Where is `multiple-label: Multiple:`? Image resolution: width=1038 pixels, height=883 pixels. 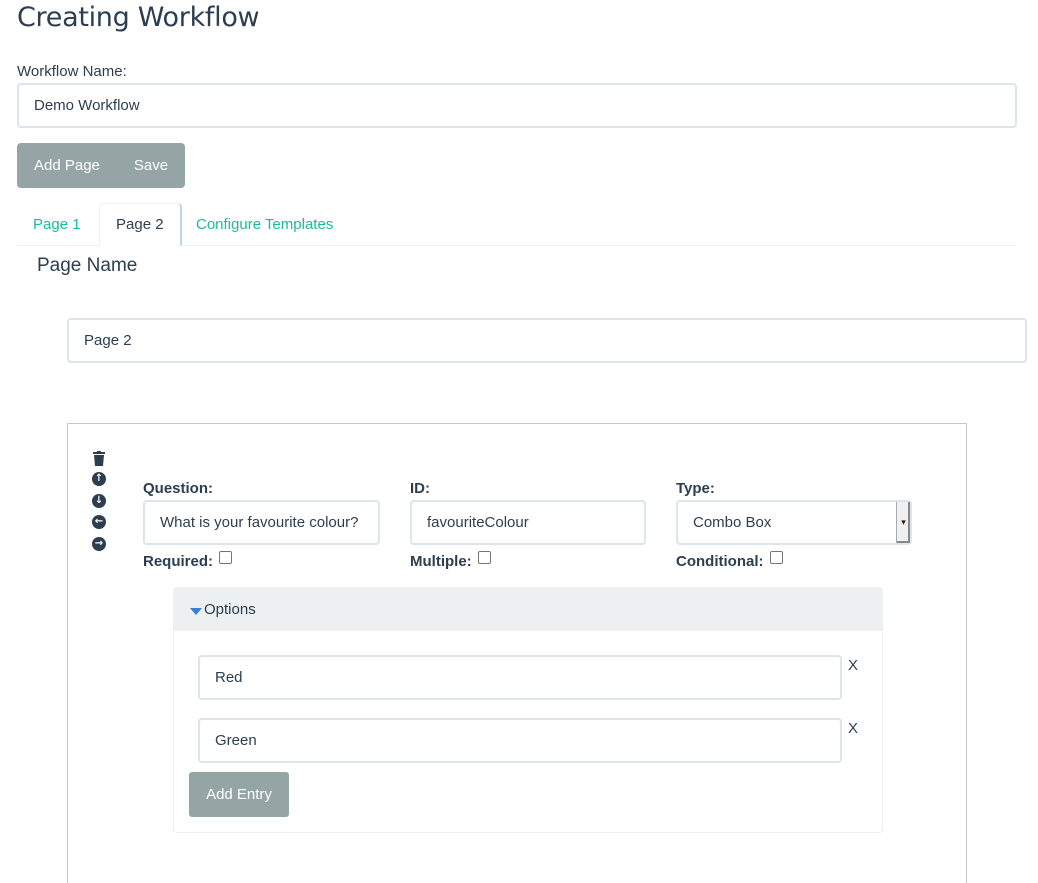 multiple-label: Multiple: is located at coordinates (441, 561).